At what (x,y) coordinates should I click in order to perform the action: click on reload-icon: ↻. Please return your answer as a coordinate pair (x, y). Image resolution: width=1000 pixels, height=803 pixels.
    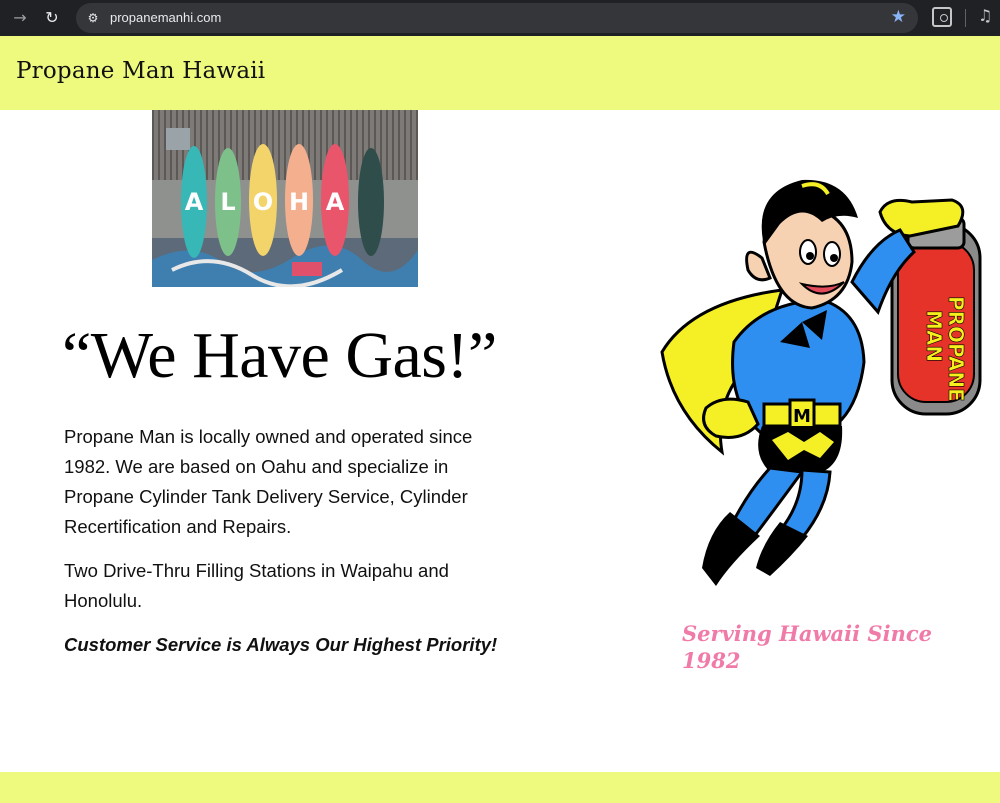
    Looking at the image, I should click on (52, 18).